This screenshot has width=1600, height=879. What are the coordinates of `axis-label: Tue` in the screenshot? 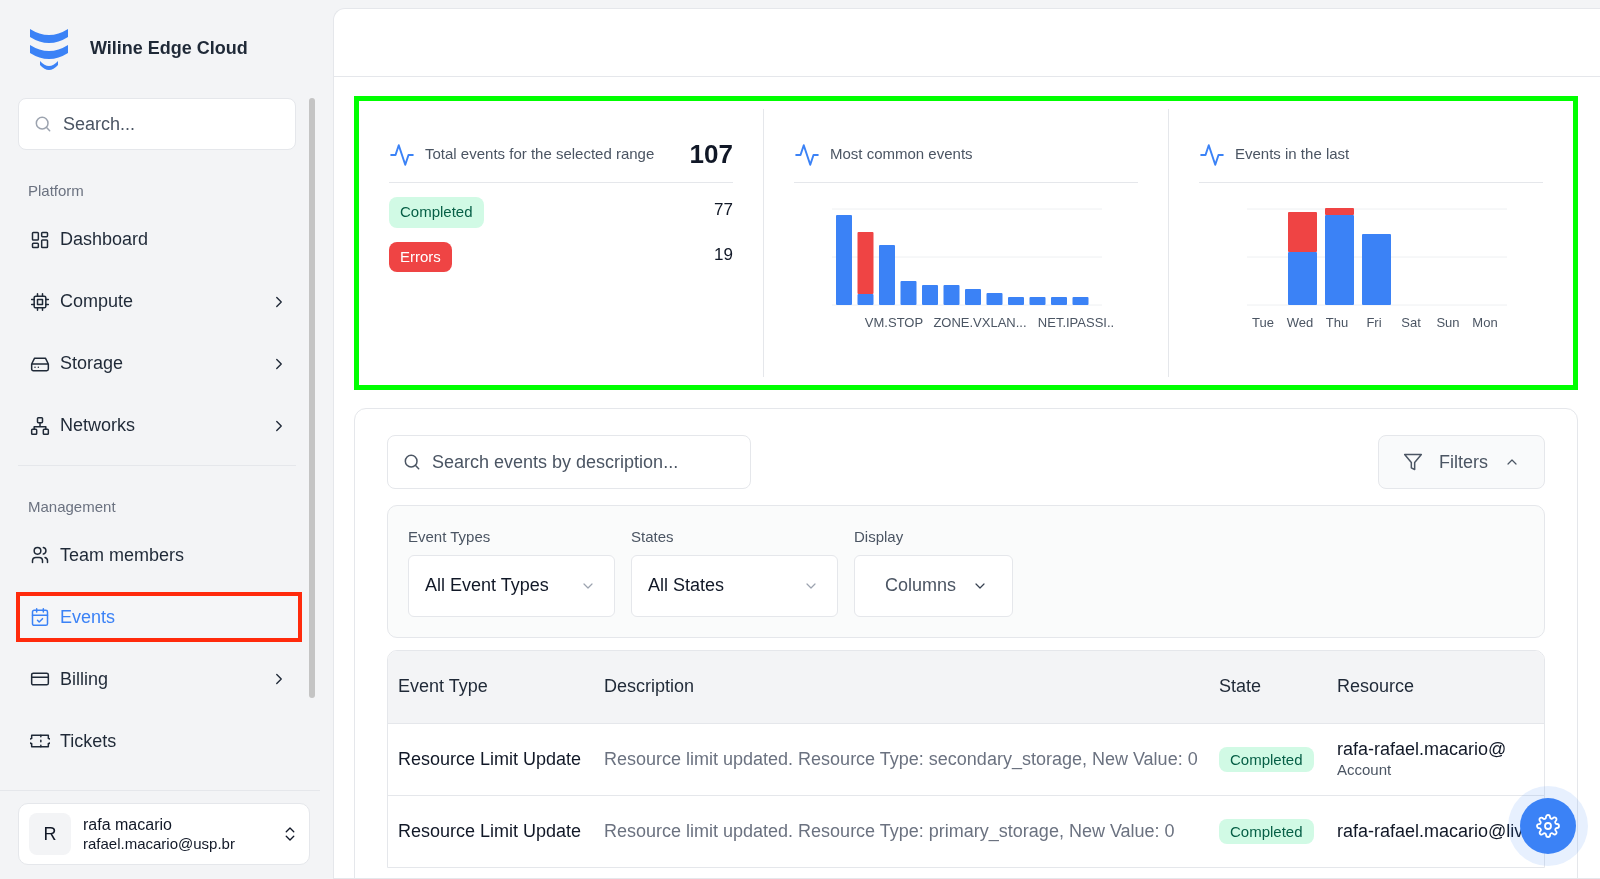 It's located at (1263, 322).